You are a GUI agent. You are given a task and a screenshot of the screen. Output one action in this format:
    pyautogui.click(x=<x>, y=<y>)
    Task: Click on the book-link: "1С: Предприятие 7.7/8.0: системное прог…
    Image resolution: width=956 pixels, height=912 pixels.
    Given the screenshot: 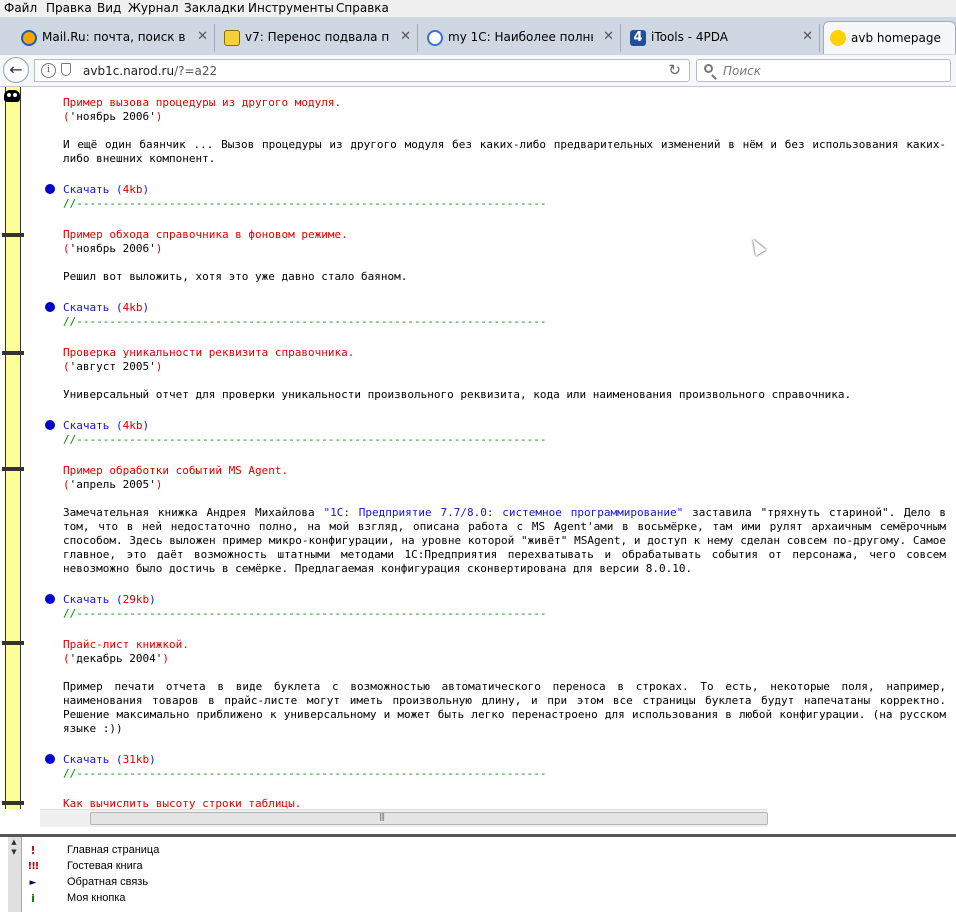 What is the action you would take?
    pyautogui.click(x=503, y=512)
    